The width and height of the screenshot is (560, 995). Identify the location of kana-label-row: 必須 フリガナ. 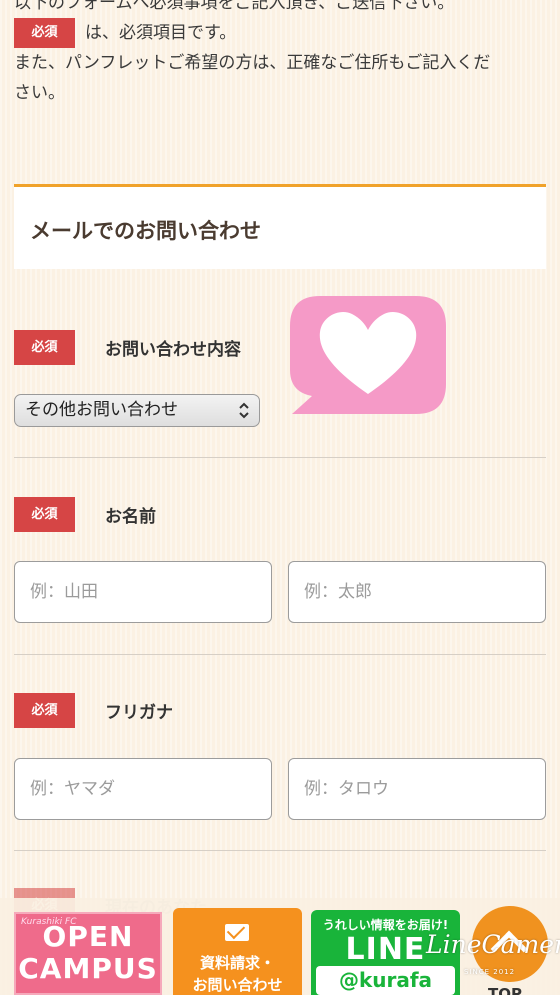
(93, 710).